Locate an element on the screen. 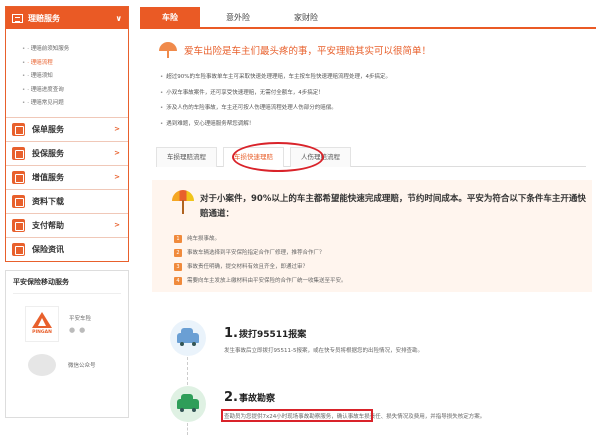 This screenshot has height=435, width=600. sidebar-item-value-added: 增值服务 > is located at coordinates (67, 176).